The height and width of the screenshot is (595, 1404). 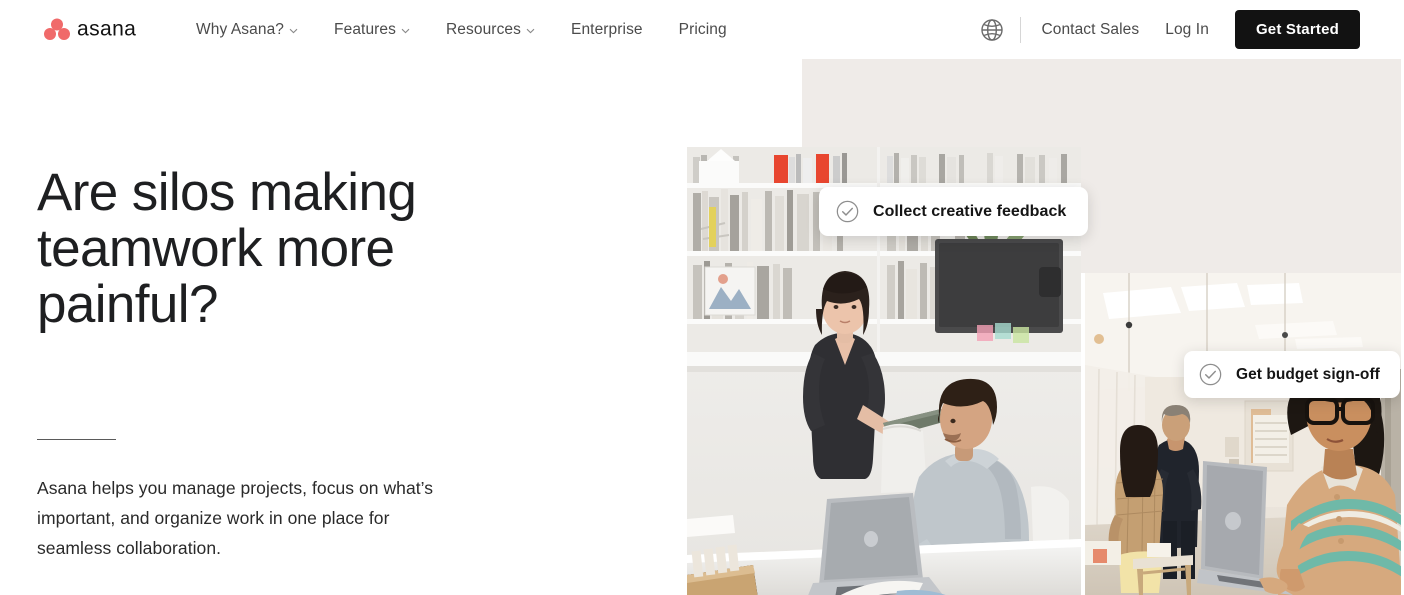 What do you see at coordinates (1297, 29) in the screenshot?
I see `get-started-button: Get Started` at bounding box center [1297, 29].